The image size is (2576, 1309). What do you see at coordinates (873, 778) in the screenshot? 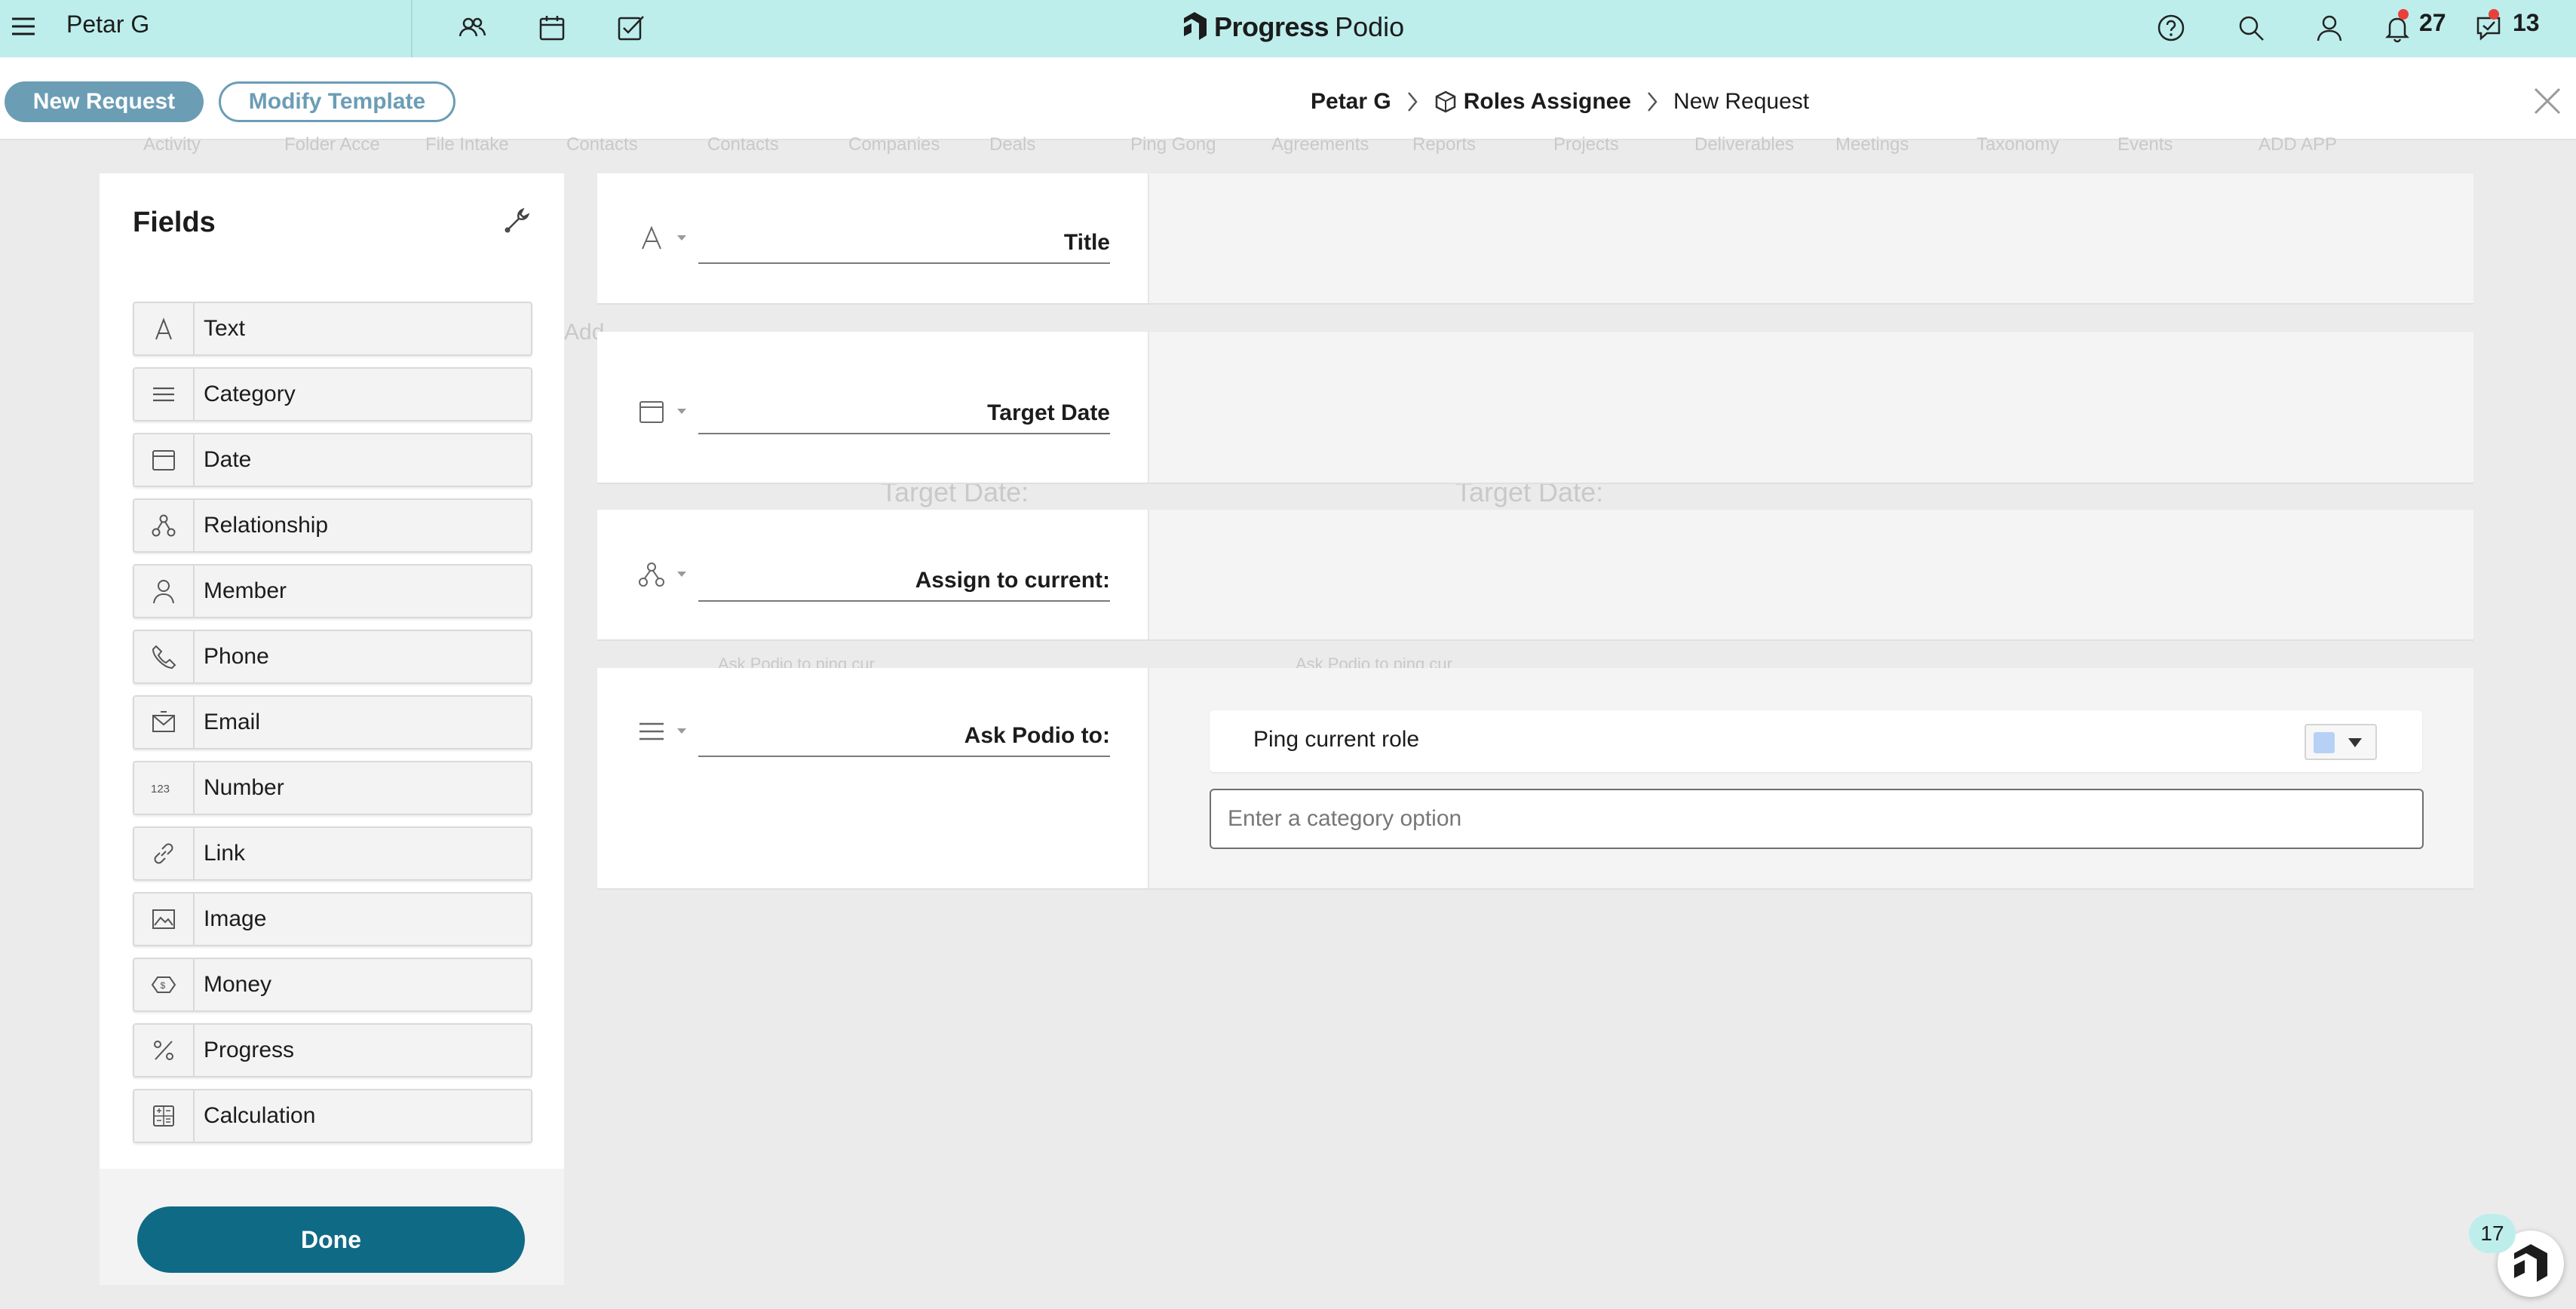
I see `field-label-cell: Ask Podio to:` at bounding box center [873, 778].